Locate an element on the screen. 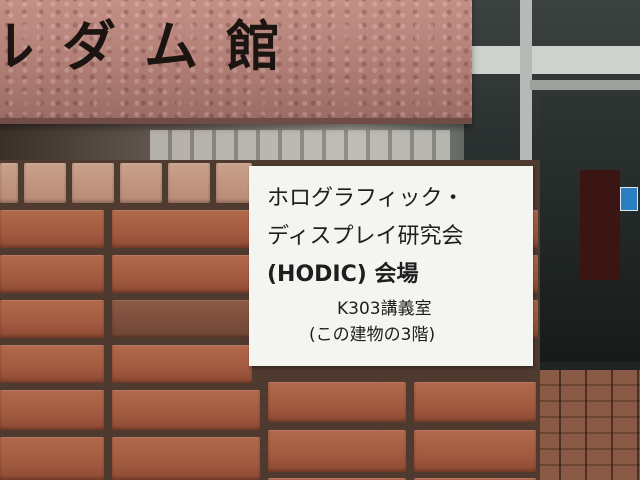 The image size is (640, 480). notice-line-2: ディスプレイ研究会 is located at coordinates (365, 236).